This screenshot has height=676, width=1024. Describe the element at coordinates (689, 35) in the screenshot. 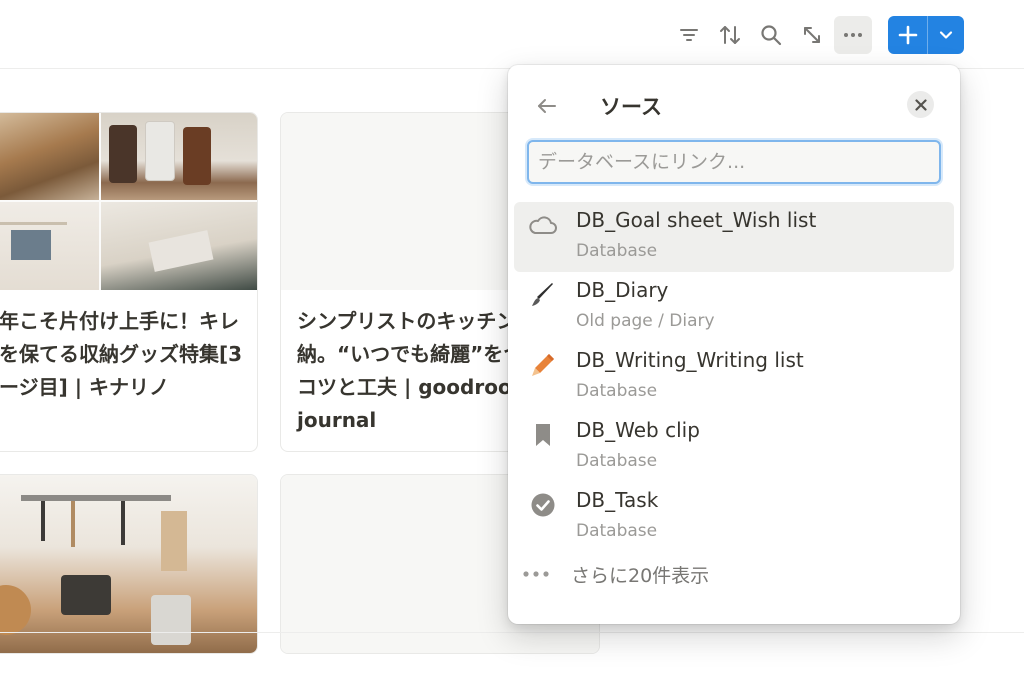

I see `filter-icon` at that location.